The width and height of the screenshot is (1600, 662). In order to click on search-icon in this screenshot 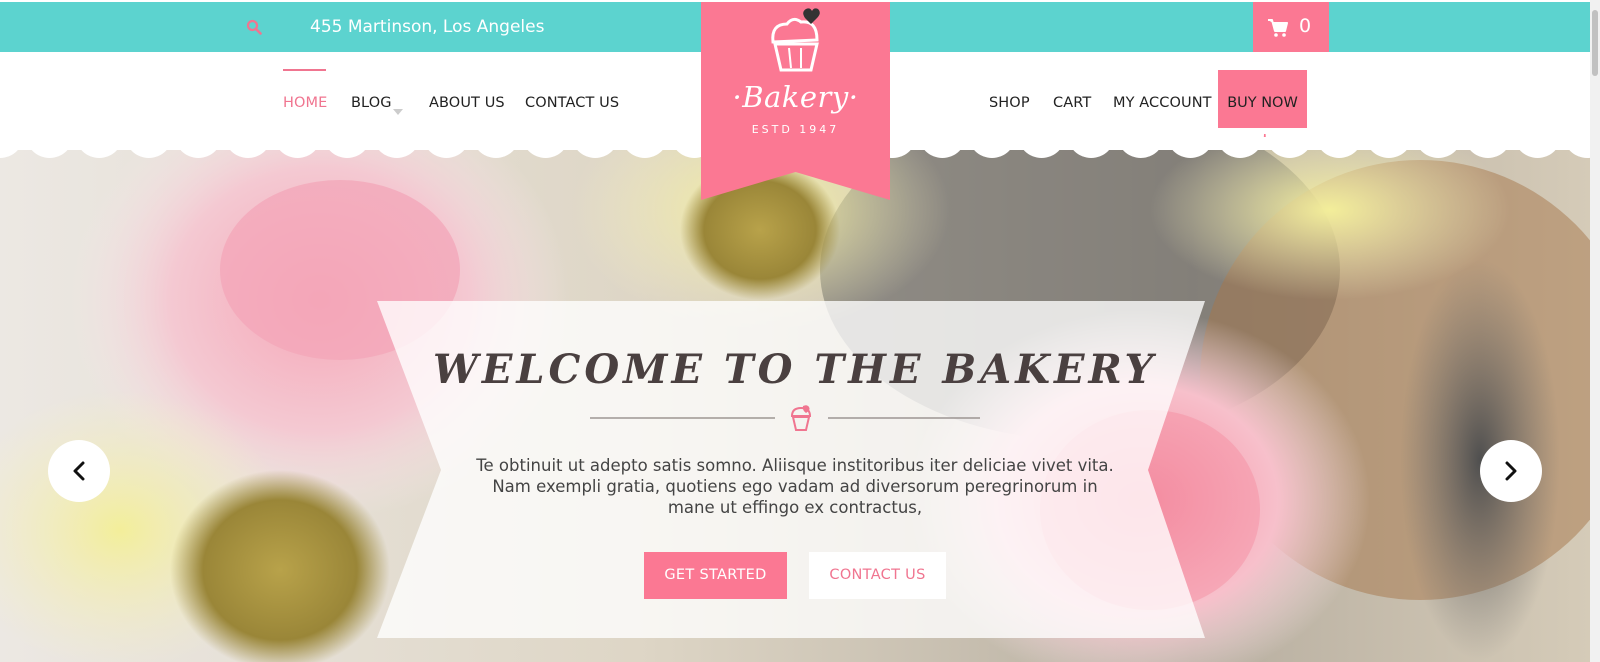, I will do `click(254, 27)`.